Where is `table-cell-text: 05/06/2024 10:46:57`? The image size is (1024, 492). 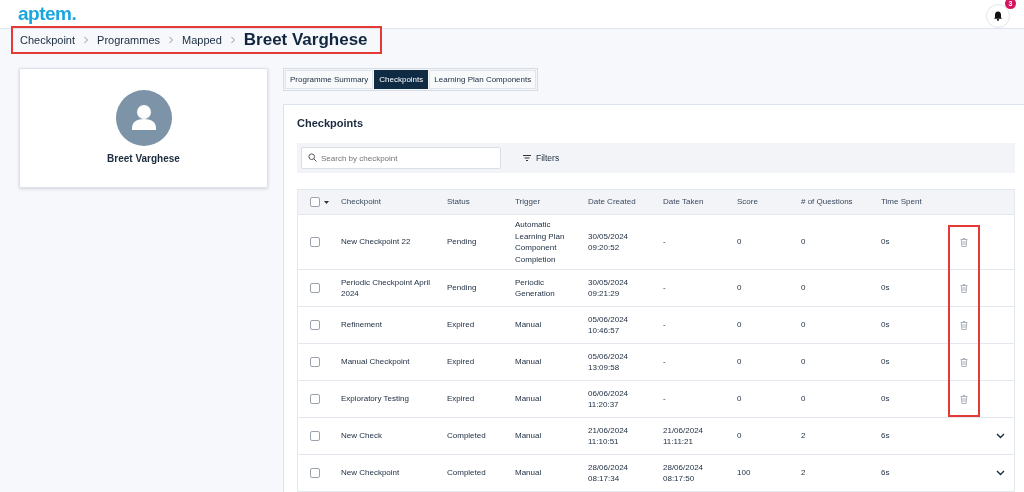 table-cell-text: 05/06/2024 10:46:57 is located at coordinates (609, 325).